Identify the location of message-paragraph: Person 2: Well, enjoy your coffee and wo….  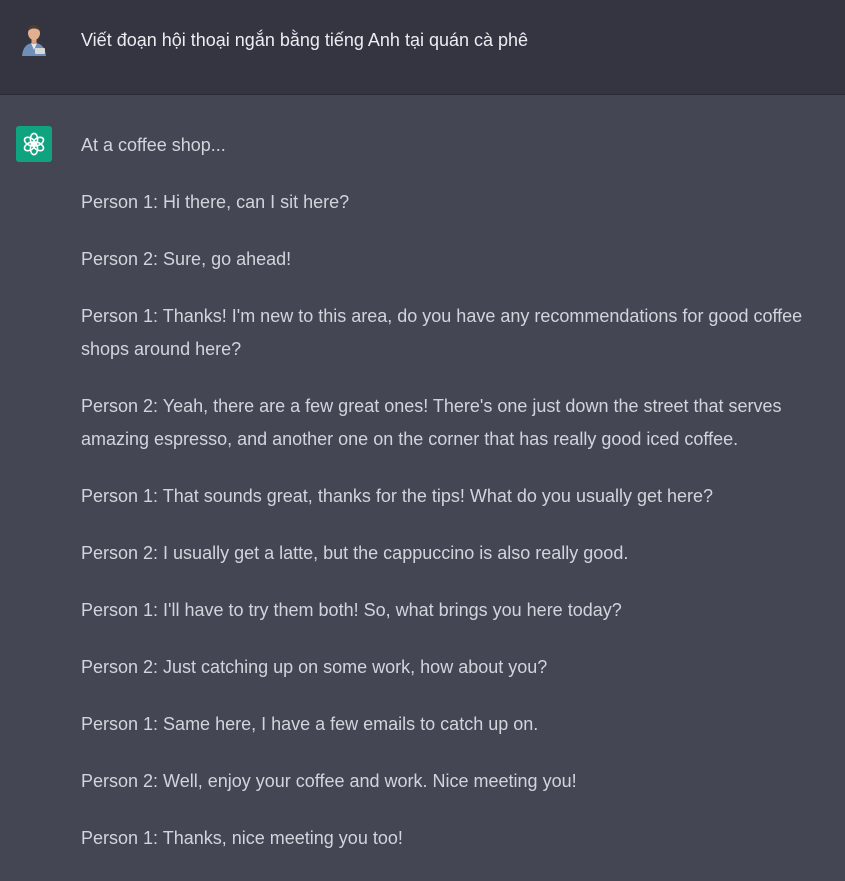
(329, 781).